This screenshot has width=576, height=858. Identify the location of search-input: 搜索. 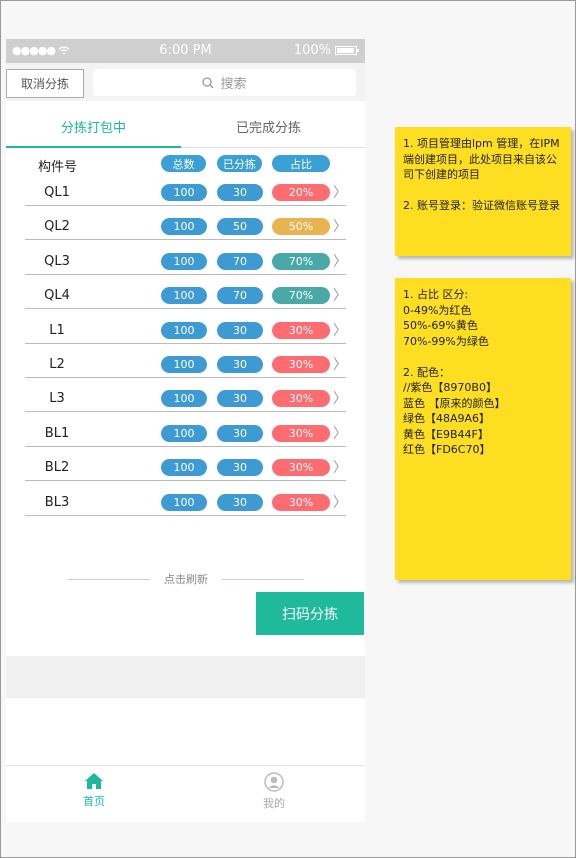
(224, 82).